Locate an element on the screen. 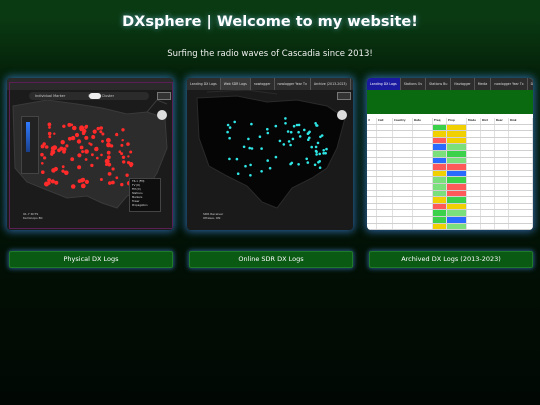 This screenshot has height=405, width=540. thumbnail-tab: Web SDR Logs is located at coordinates (235, 84).